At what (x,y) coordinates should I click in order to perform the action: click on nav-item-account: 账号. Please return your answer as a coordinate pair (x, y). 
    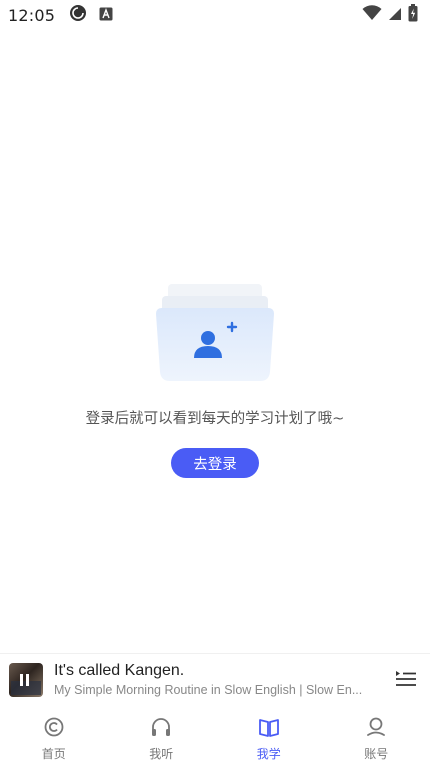
    Looking at the image, I should click on (376, 735).